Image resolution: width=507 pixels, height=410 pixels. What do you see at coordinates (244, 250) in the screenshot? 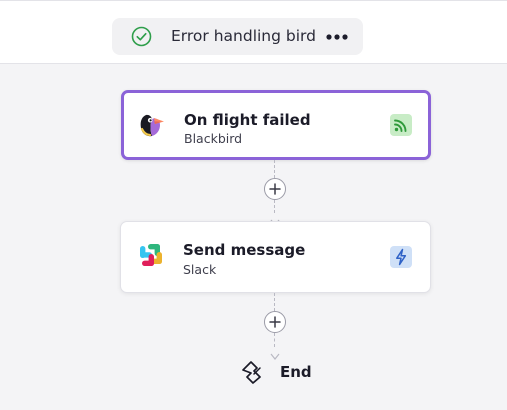
I see `step-title: Send message` at bounding box center [244, 250].